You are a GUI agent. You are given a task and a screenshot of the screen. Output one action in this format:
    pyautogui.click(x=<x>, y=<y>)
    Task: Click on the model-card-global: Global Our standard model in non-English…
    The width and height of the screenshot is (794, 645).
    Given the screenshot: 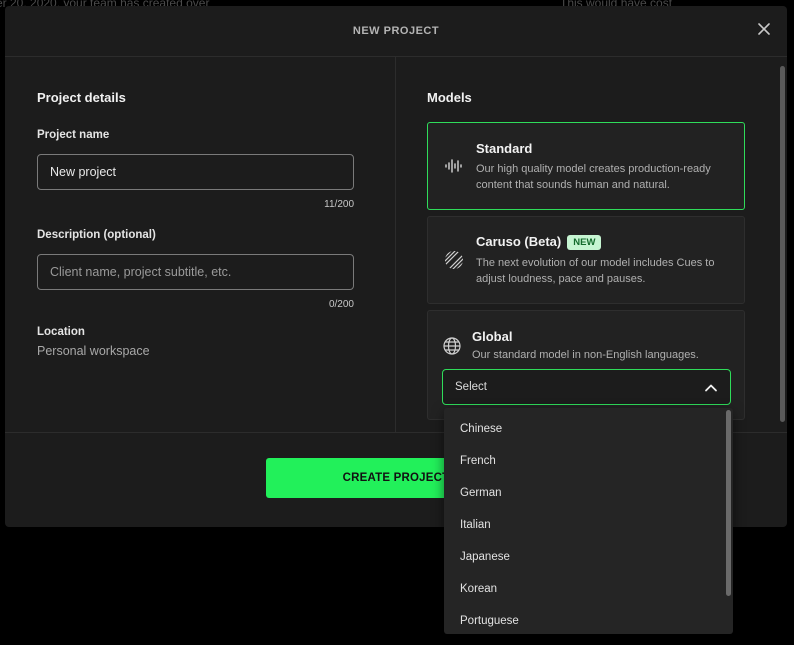 What is the action you would take?
    pyautogui.click(x=586, y=365)
    